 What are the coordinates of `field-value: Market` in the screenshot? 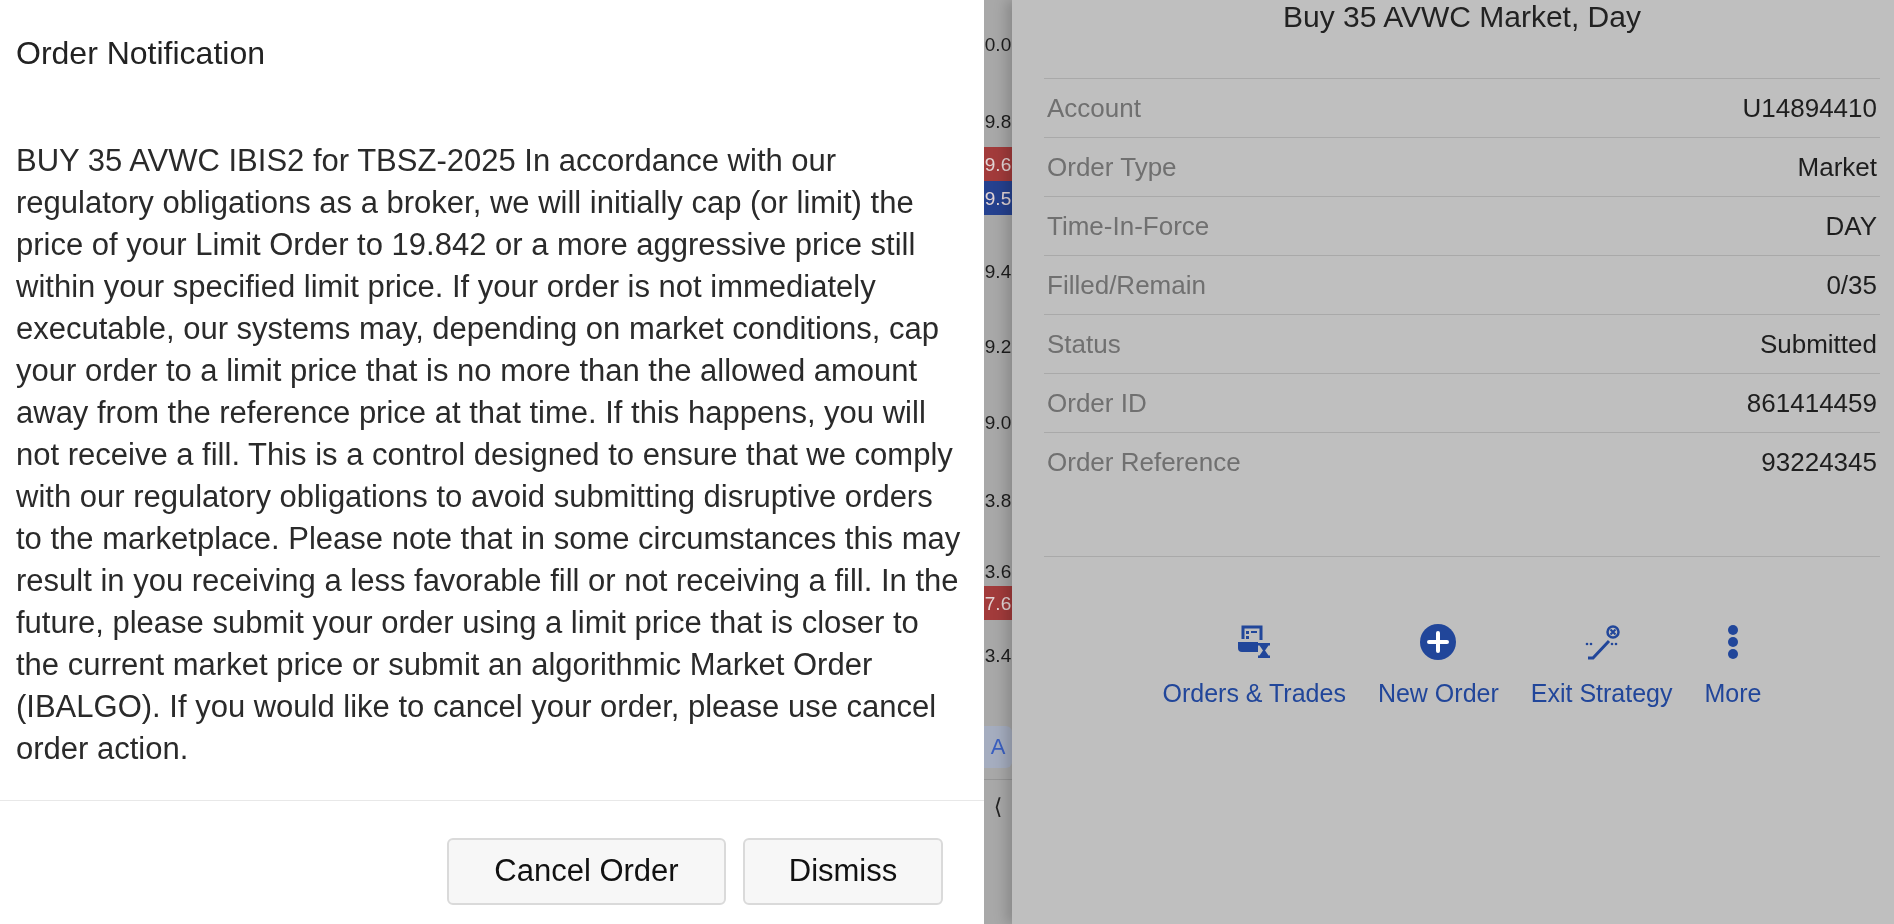 It's located at (1837, 167).